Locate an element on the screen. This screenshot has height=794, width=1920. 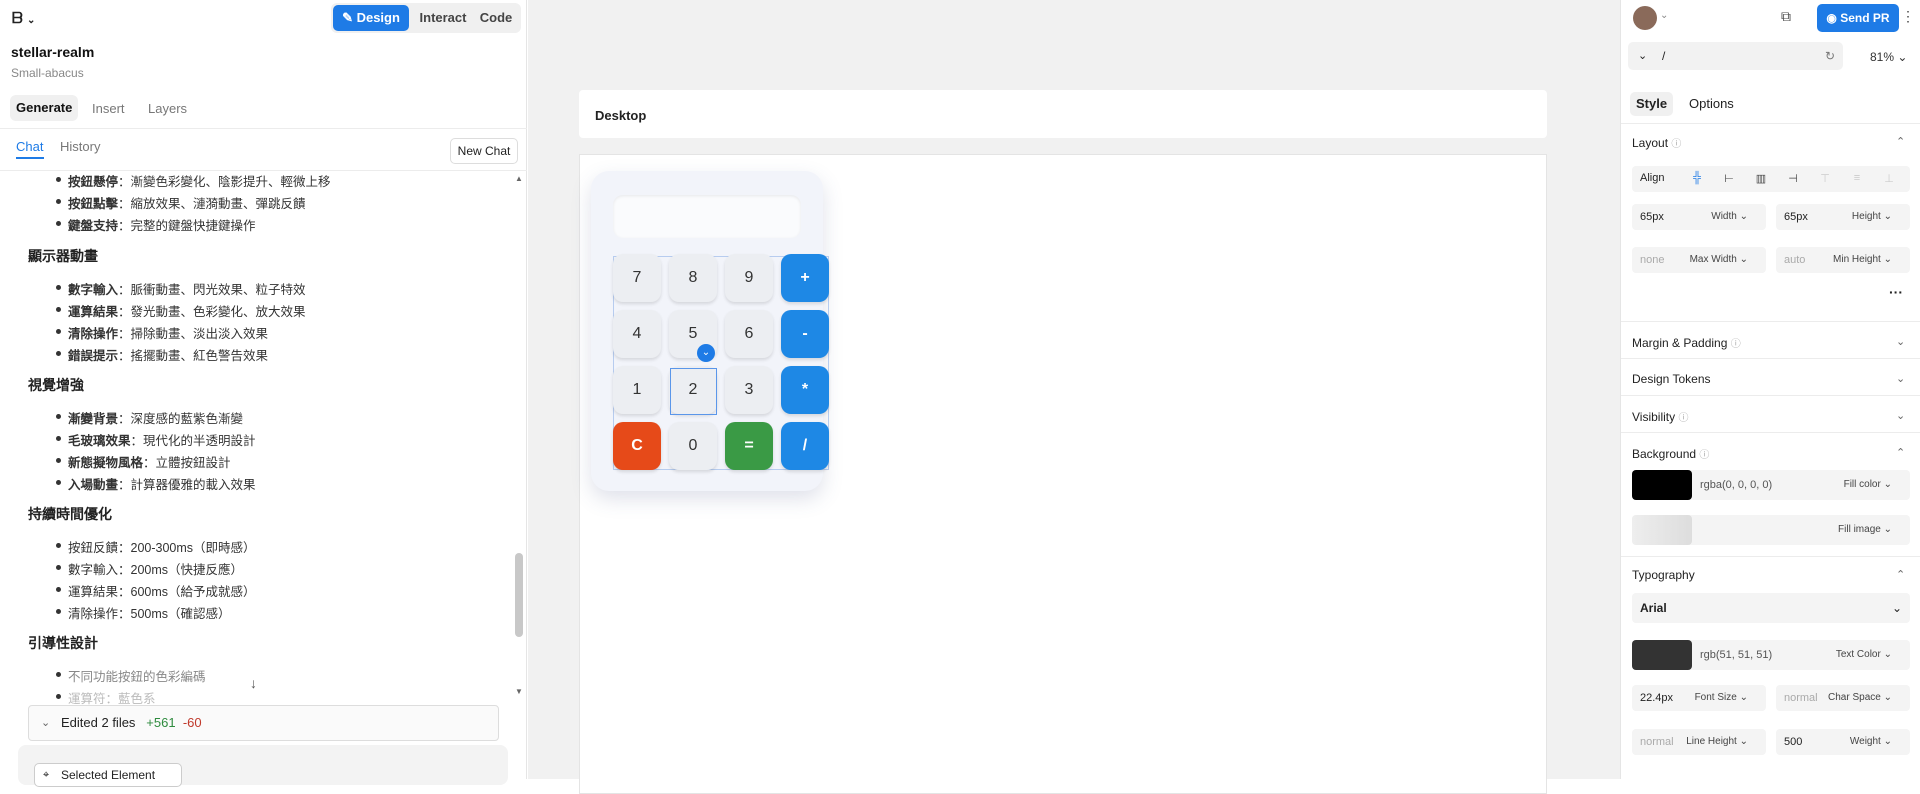
avatar is located at coordinates (1645, 18).